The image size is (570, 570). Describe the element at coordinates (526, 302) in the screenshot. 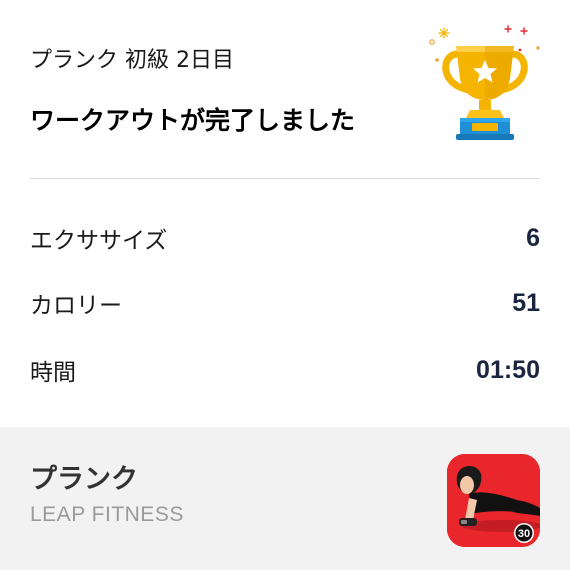

I see `stat-value: 51` at that location.